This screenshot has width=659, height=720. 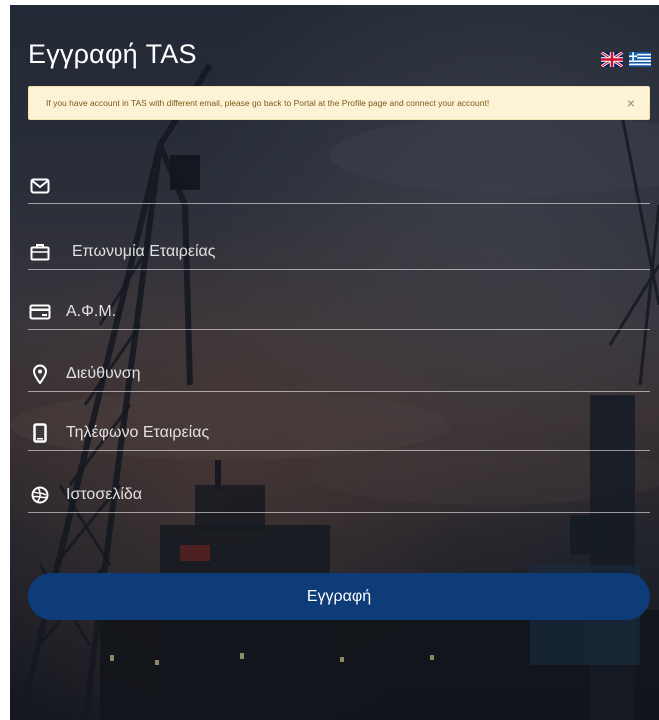 I want to click on map-pin-icon, so click(x=40, y=374).